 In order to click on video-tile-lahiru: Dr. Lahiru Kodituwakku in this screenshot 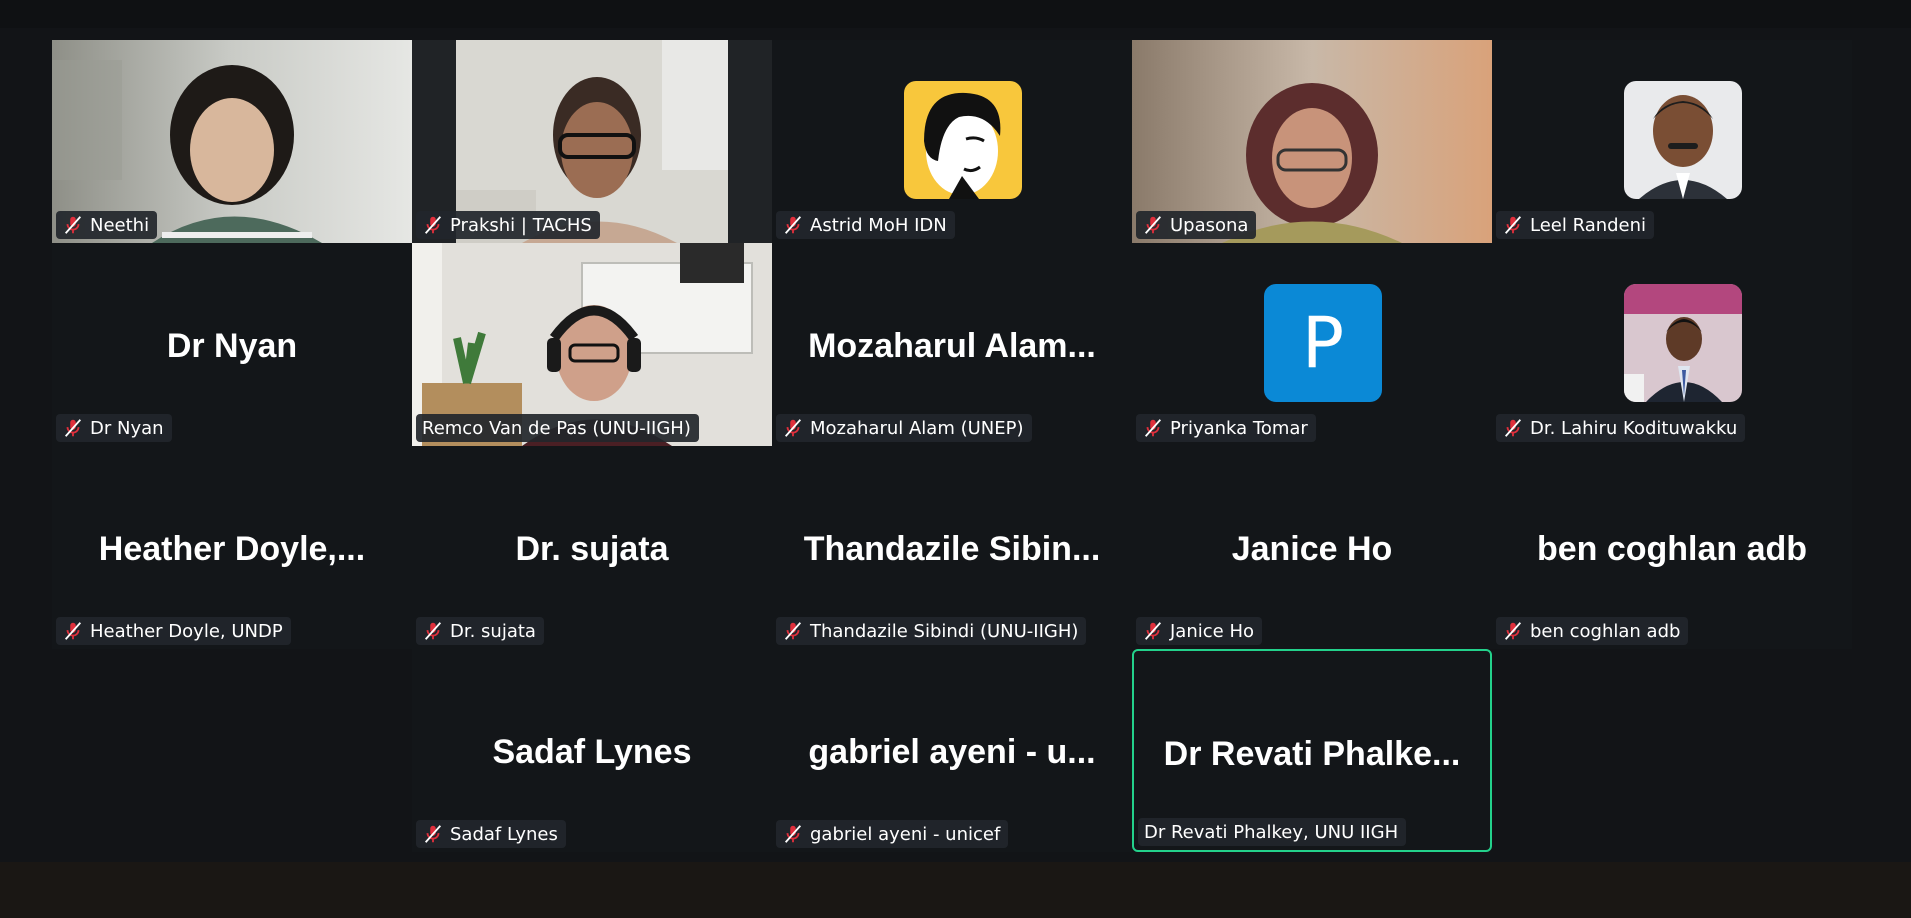, I will do `click(1672, 344)`.